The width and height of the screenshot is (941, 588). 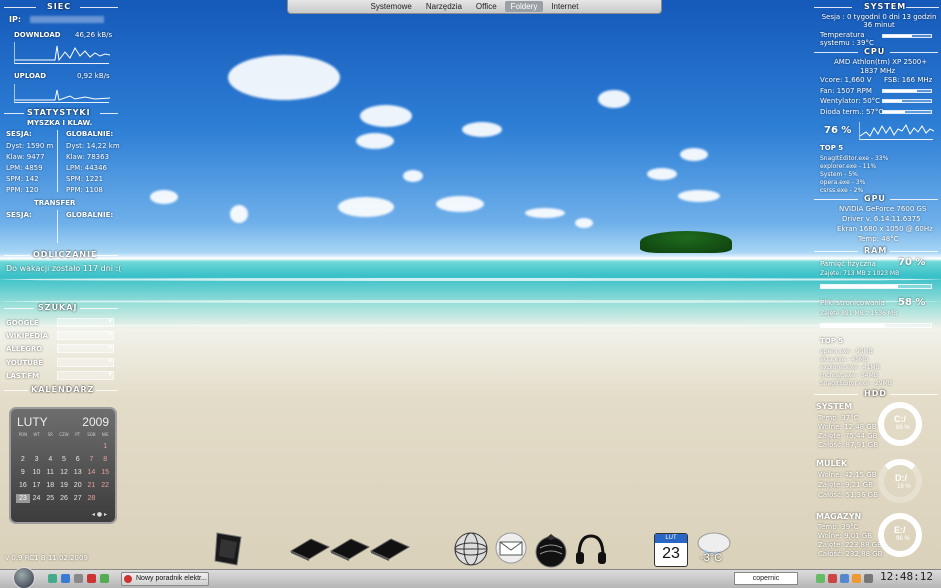 I want to click on calendar-day: 2, so click(x=23, y=459).